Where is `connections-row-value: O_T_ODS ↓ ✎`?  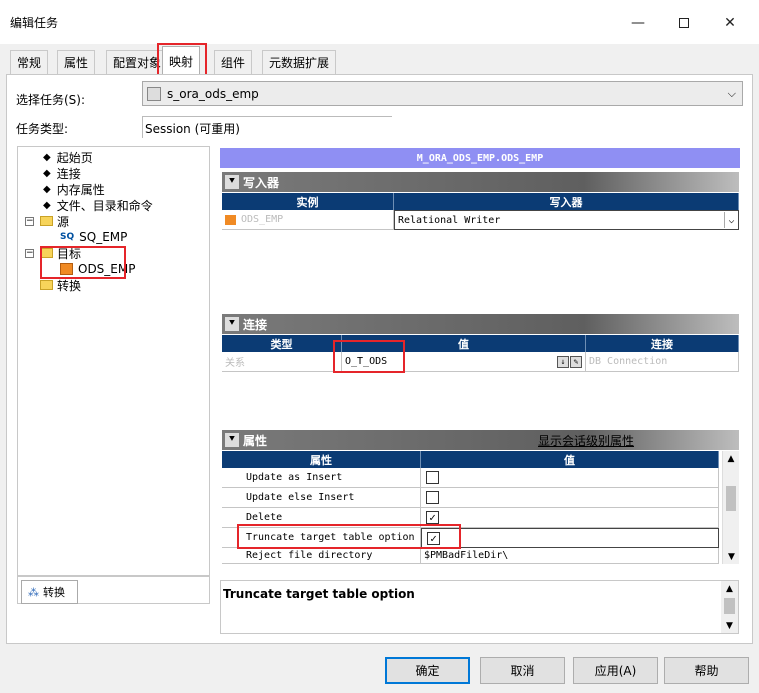 connections-row-value: O_T_ODS ↓ ✎ is located at coordinates (464, 362).